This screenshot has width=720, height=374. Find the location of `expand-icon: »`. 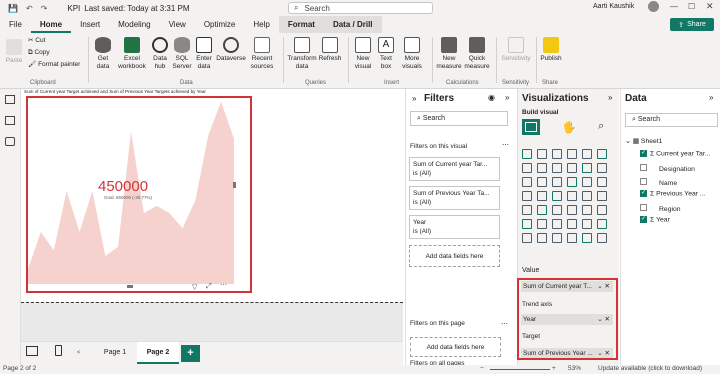

expand-icon: » is located at coordinates (507, 97).